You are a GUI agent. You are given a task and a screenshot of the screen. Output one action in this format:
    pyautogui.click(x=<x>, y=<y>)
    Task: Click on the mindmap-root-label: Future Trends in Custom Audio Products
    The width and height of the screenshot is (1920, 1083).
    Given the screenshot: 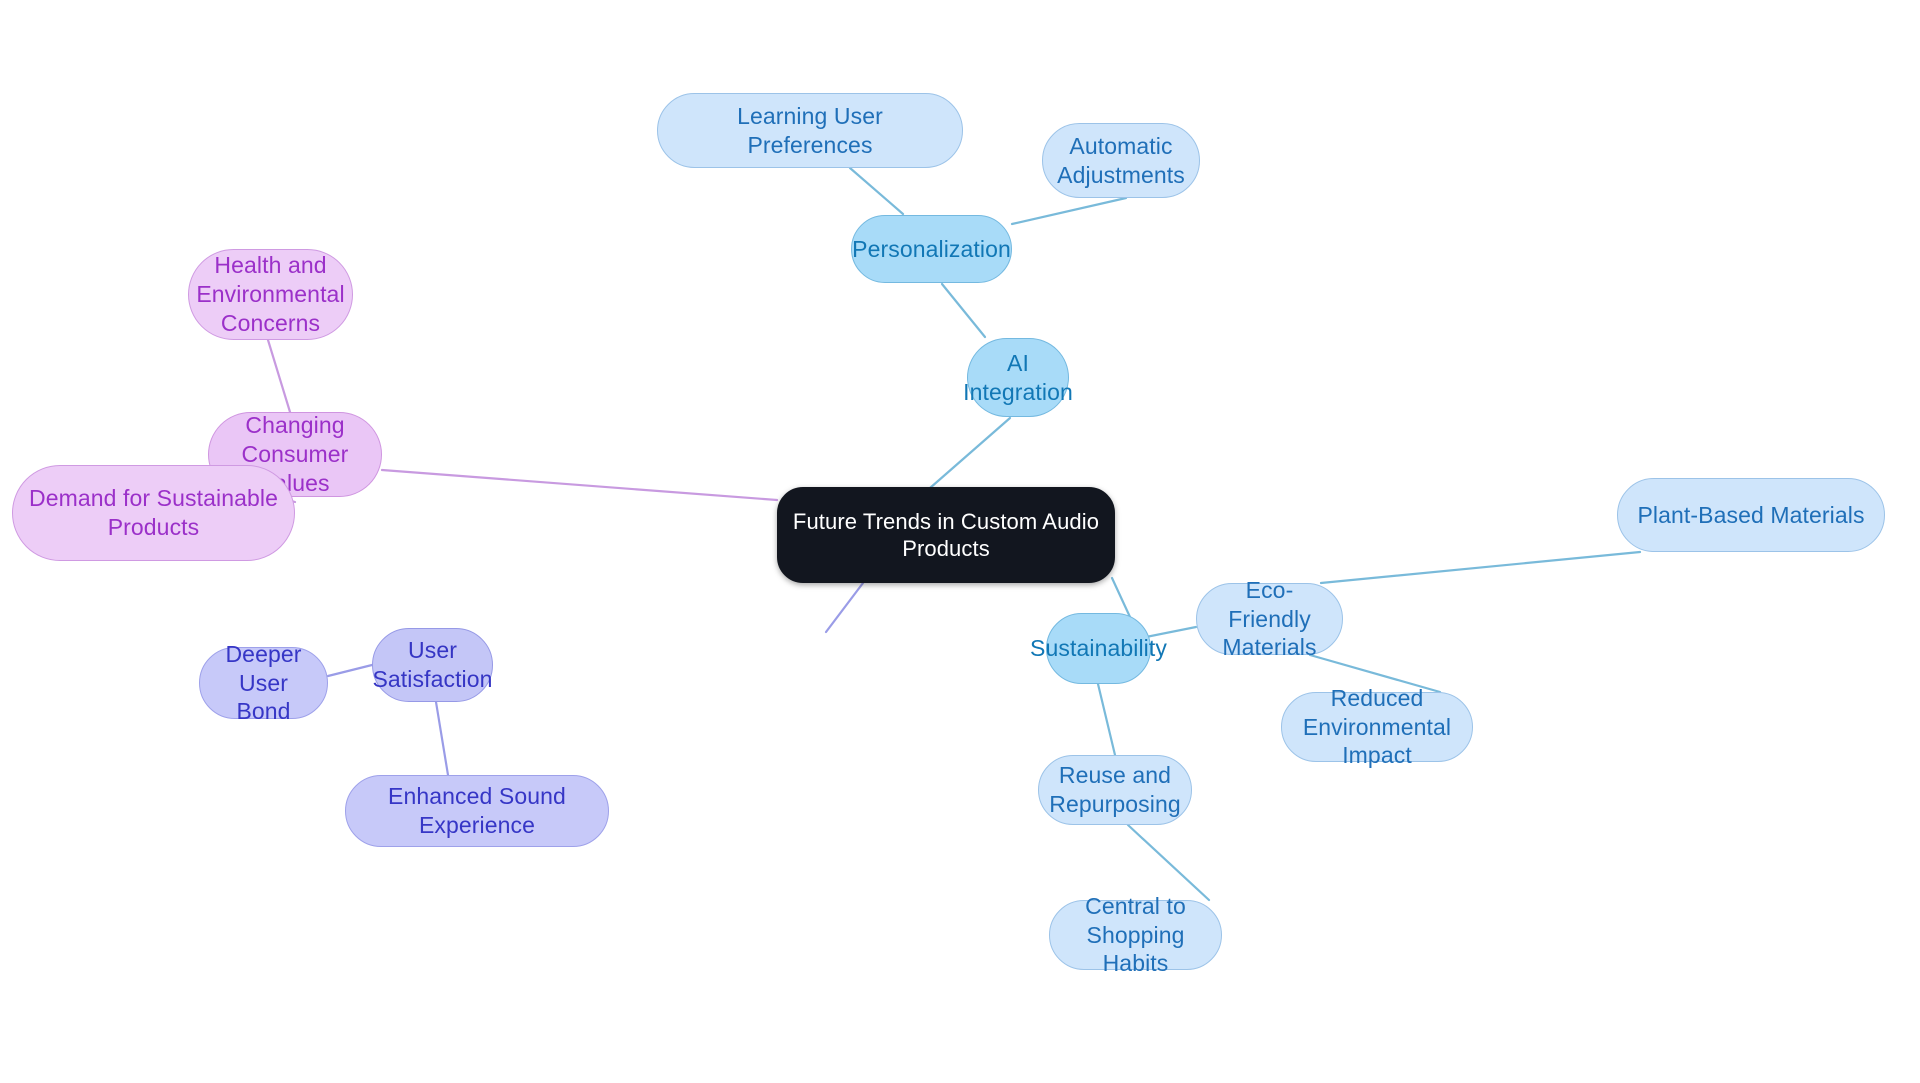 What is the action you would take?
    pyautogui.click(x=946, y=535)
    